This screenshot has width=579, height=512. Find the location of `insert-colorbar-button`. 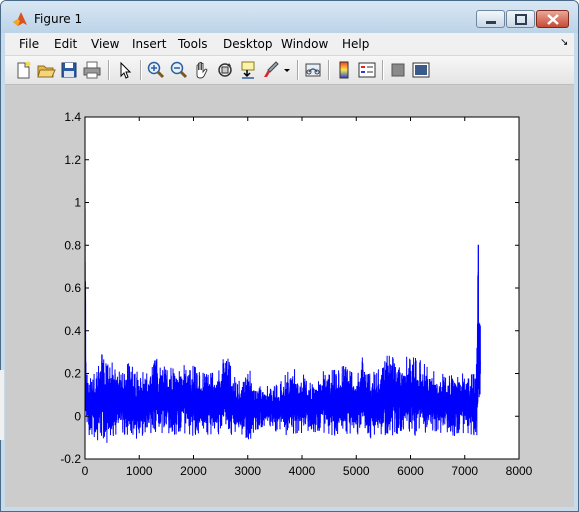

insert-colorbar-button is located at coordinates (344, 70).